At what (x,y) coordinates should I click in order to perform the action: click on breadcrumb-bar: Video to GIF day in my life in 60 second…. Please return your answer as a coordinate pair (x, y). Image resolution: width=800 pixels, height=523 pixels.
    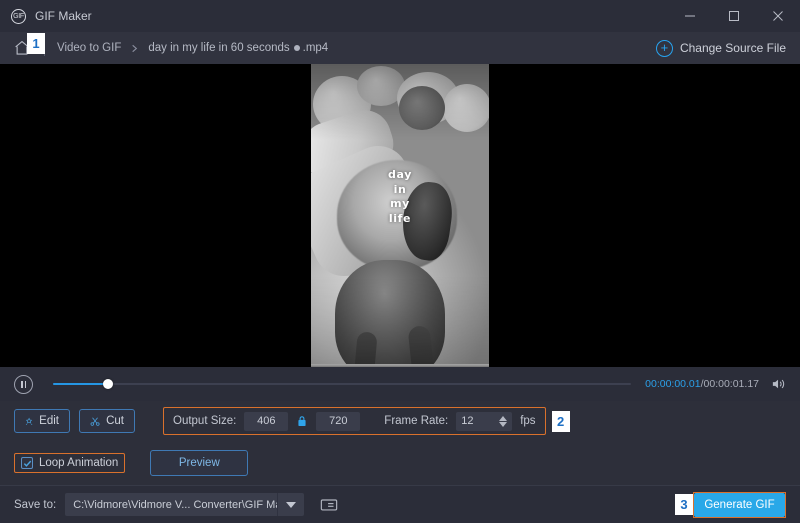
    Looking at the image, I should click on (400, 48).